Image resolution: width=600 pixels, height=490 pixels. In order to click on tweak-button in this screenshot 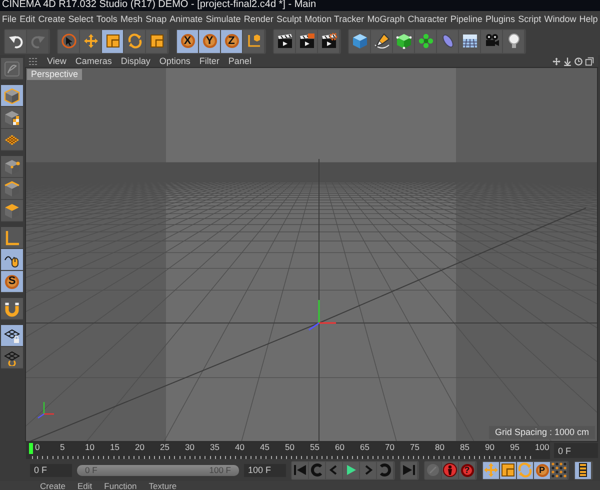, I will do `click(12, 260)`.